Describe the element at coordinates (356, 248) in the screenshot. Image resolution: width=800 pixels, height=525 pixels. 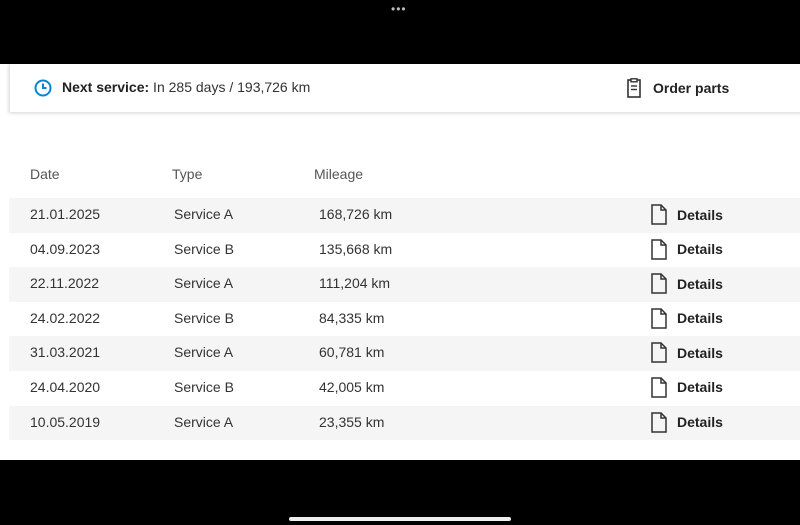
I see `service-mileage: 135,668 km` at that location.